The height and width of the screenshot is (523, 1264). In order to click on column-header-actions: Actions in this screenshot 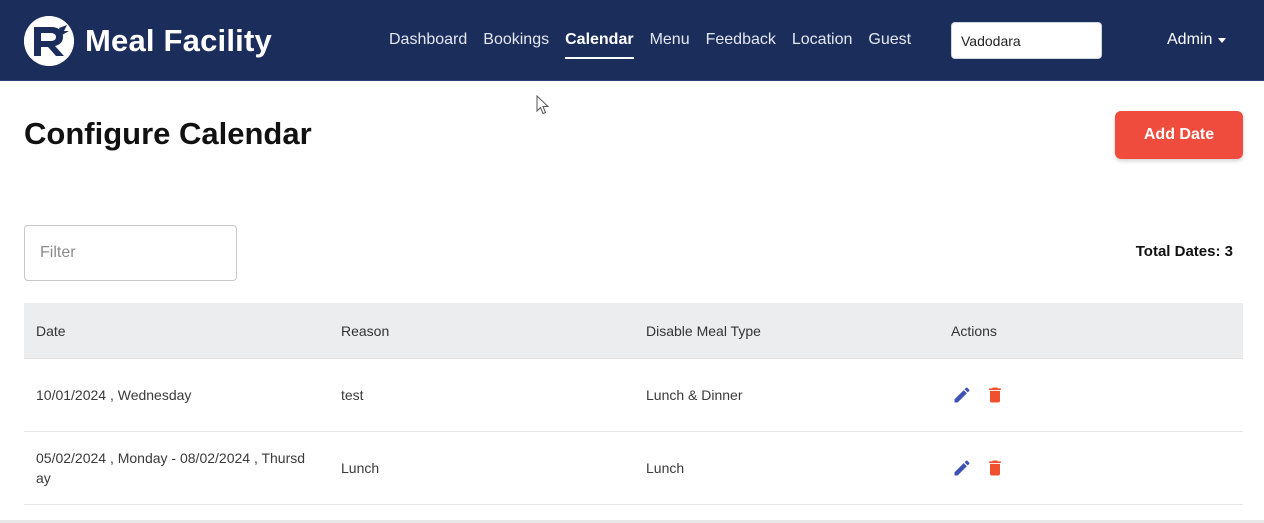, I will do `click(974, 330)`.